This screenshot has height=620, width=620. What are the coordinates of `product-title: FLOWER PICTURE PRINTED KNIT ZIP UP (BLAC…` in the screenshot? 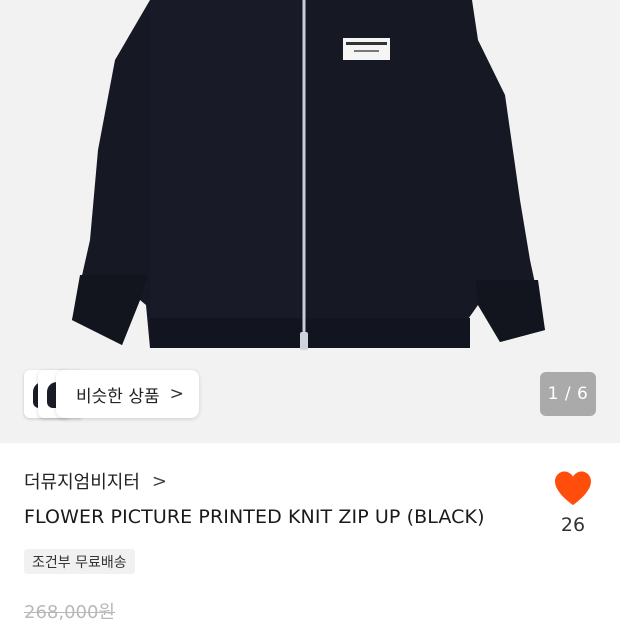 It's located at (254, 517).